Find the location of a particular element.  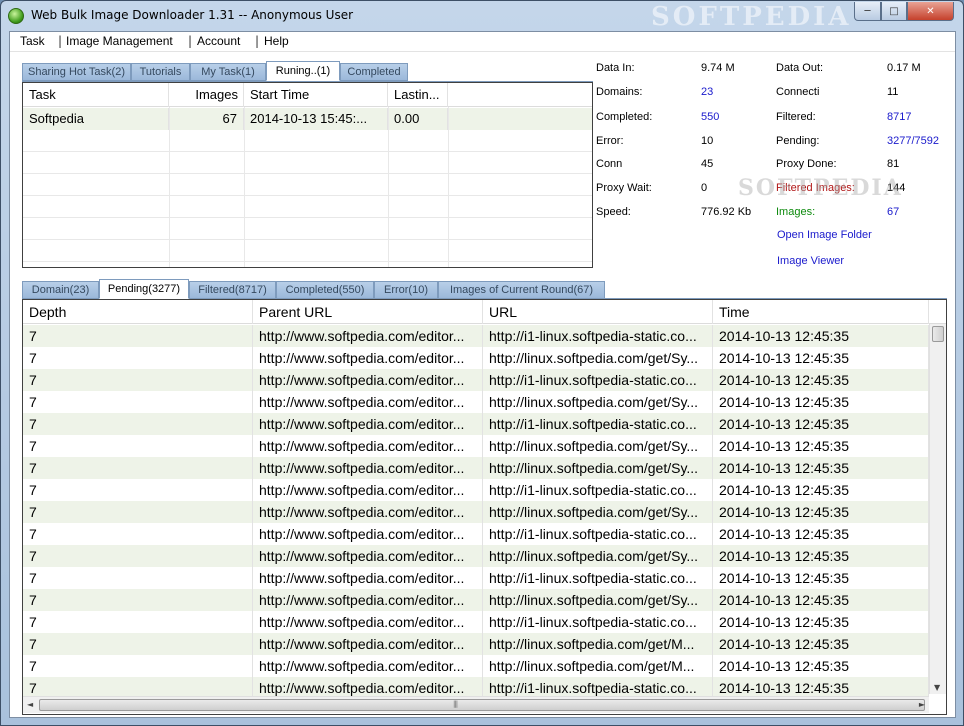

stat-label-speed: Speed: is located at coordinates (613, 212).